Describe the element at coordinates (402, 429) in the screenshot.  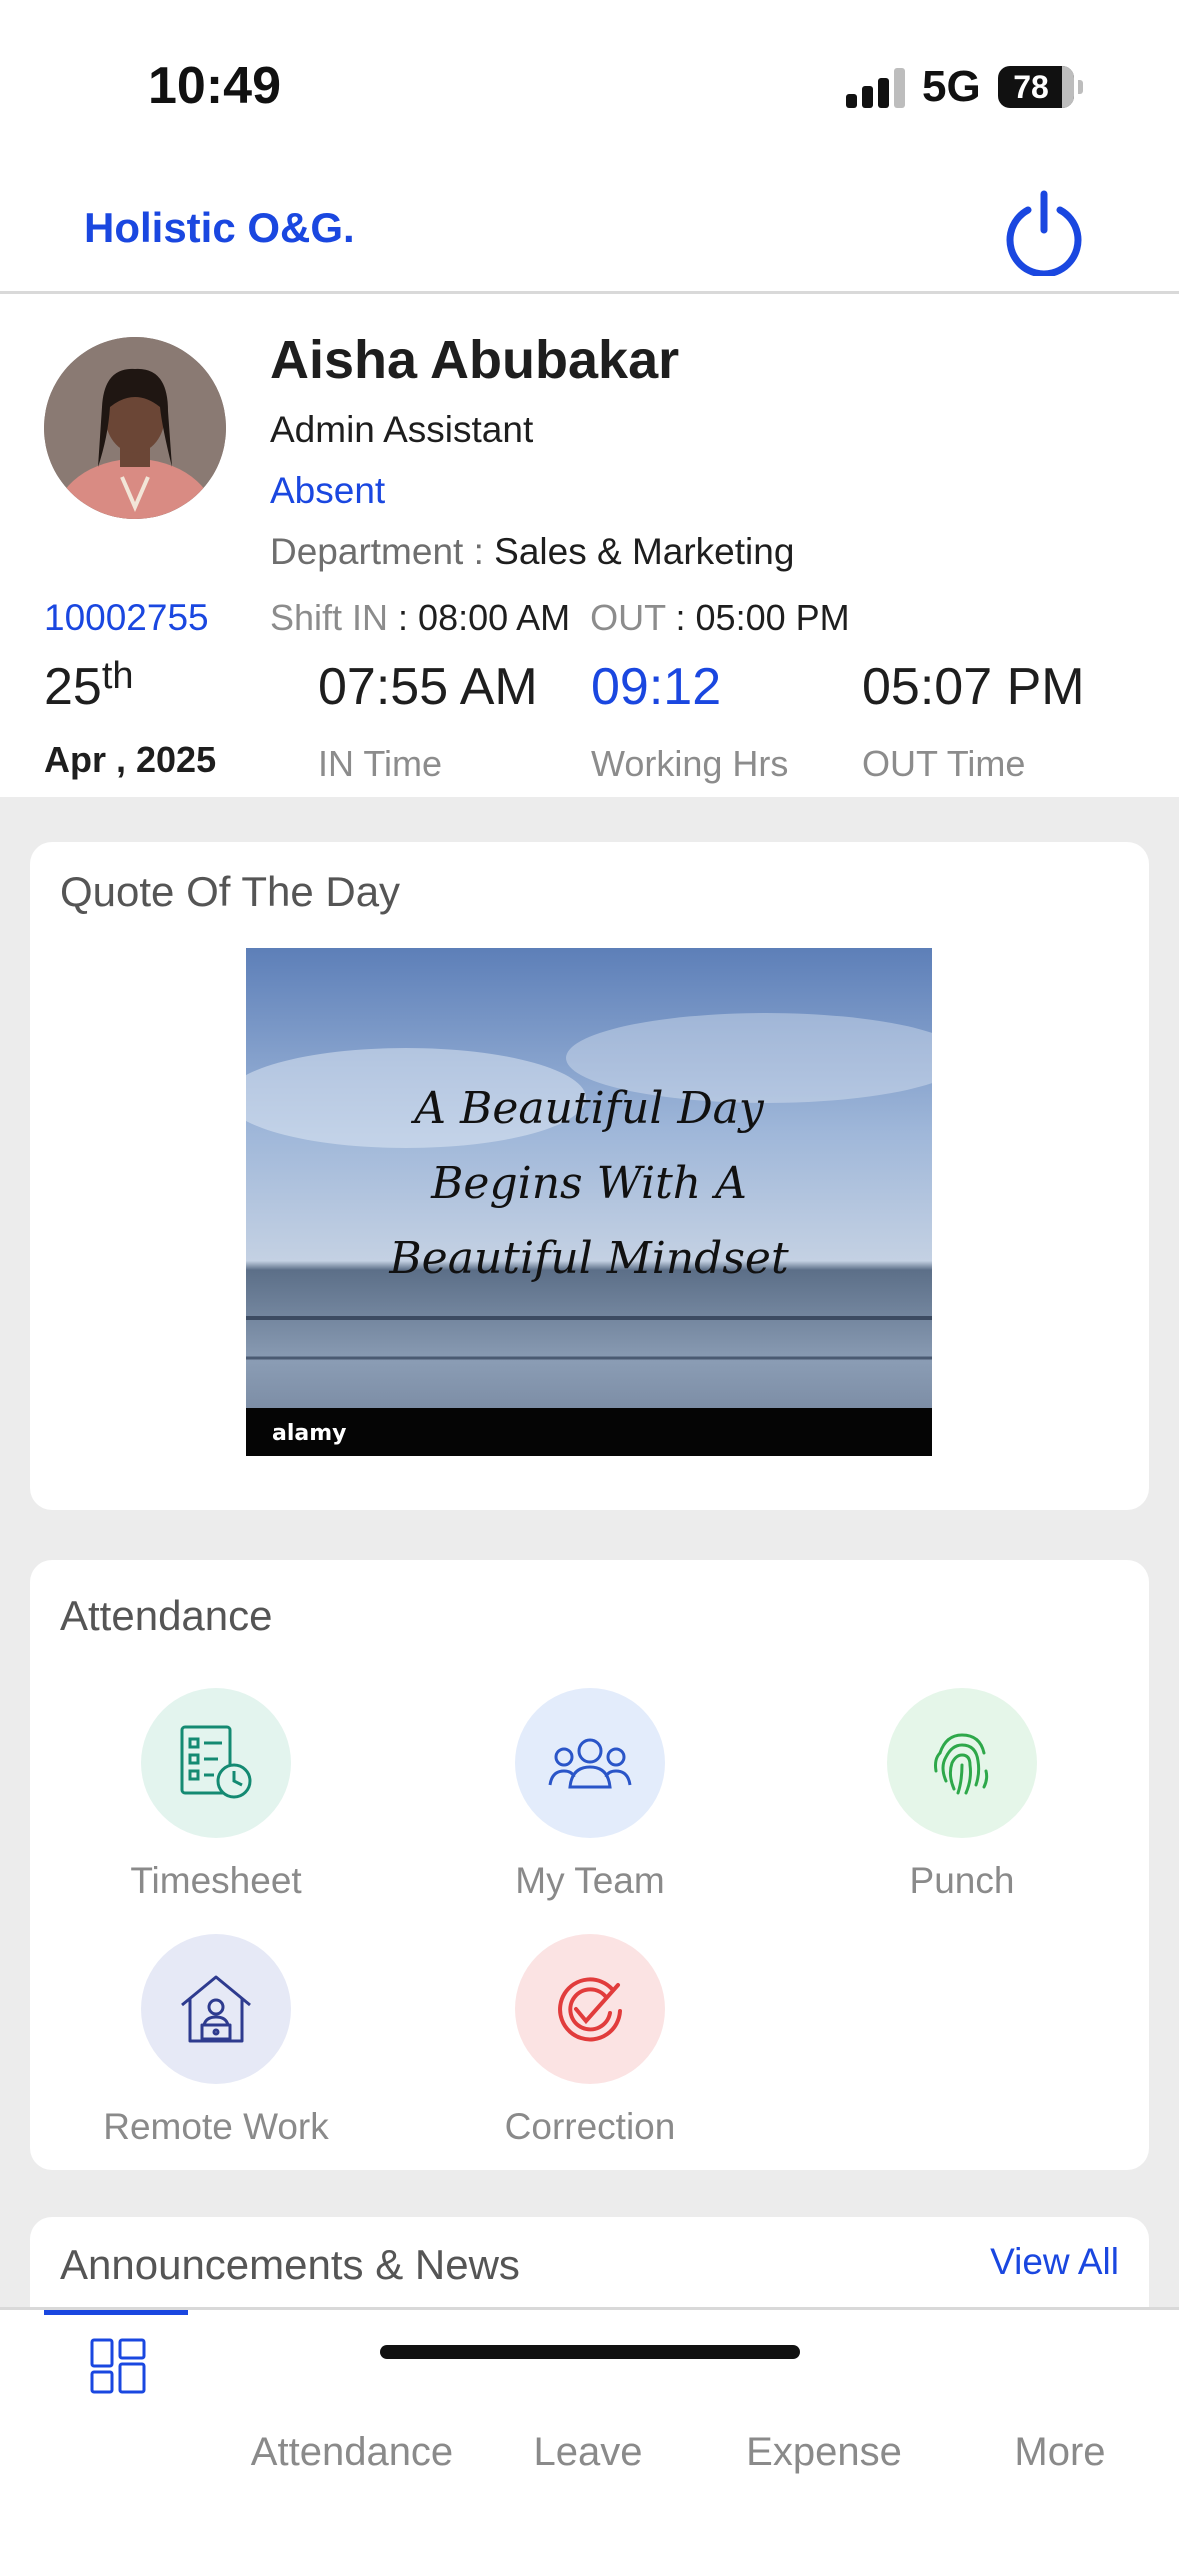
I see `employee-role: Admin Assistant` at that location.